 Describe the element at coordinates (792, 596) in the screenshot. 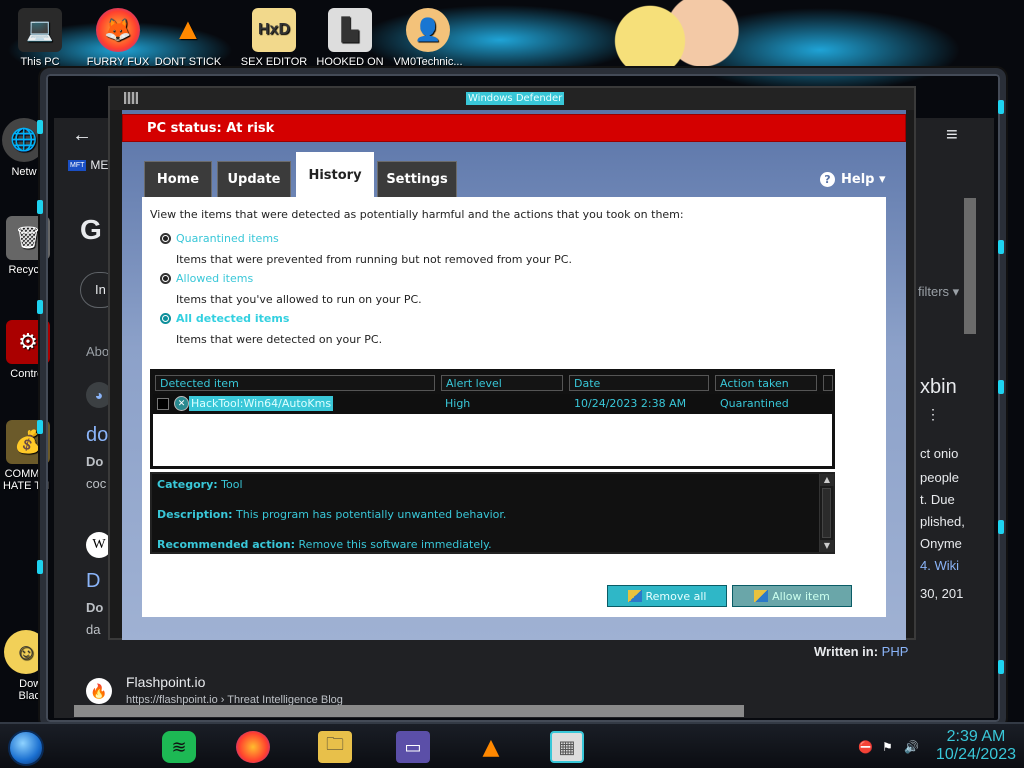

I see `allow-item-button: Allow item` at that location.